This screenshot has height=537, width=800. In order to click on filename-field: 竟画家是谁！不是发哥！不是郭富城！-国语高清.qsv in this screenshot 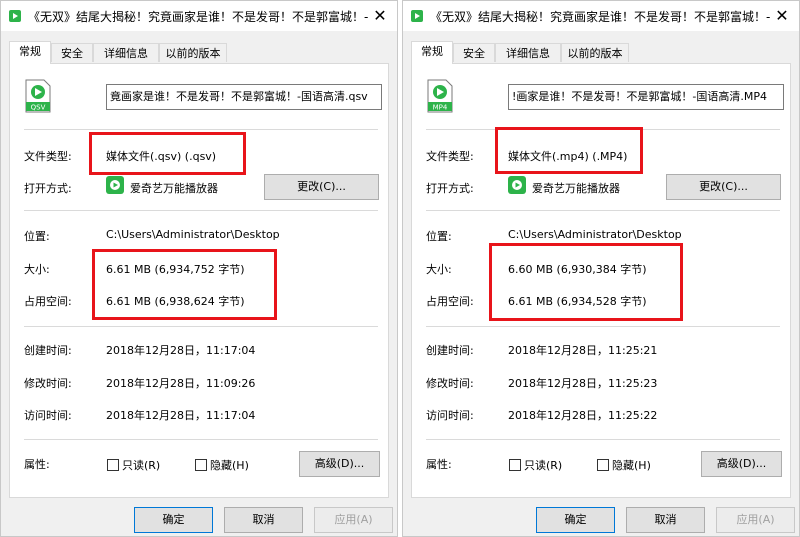, I will do `click(244, 97)`.